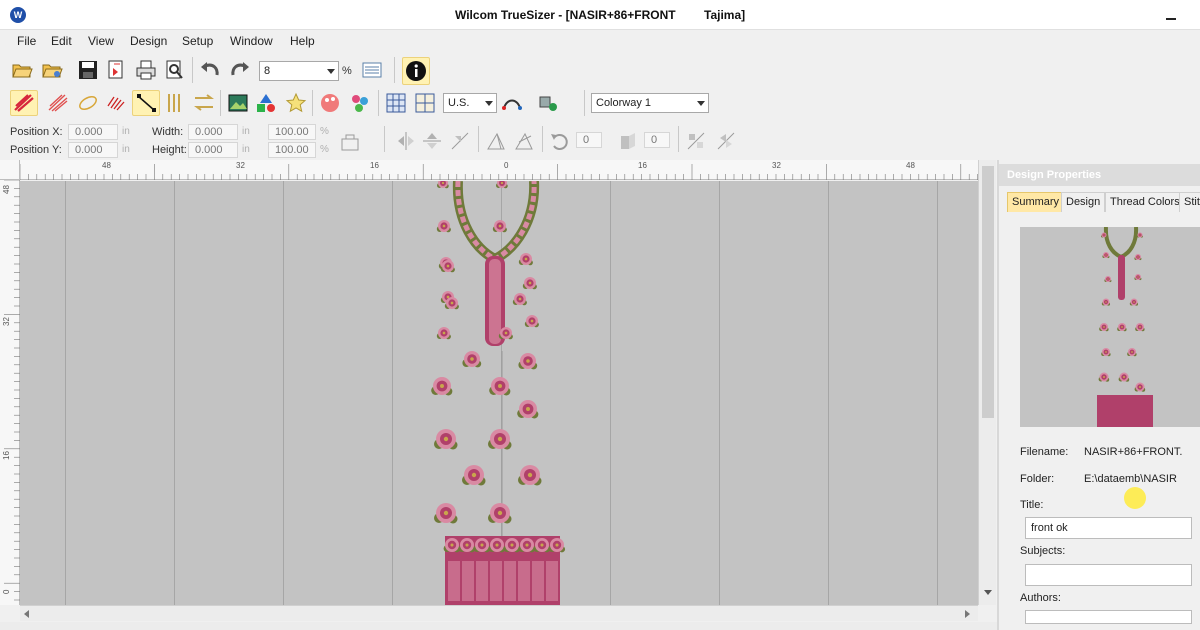  Describe the element at coordinates (548, 103) in the screenshot. I see `hoop-icon` at that location.